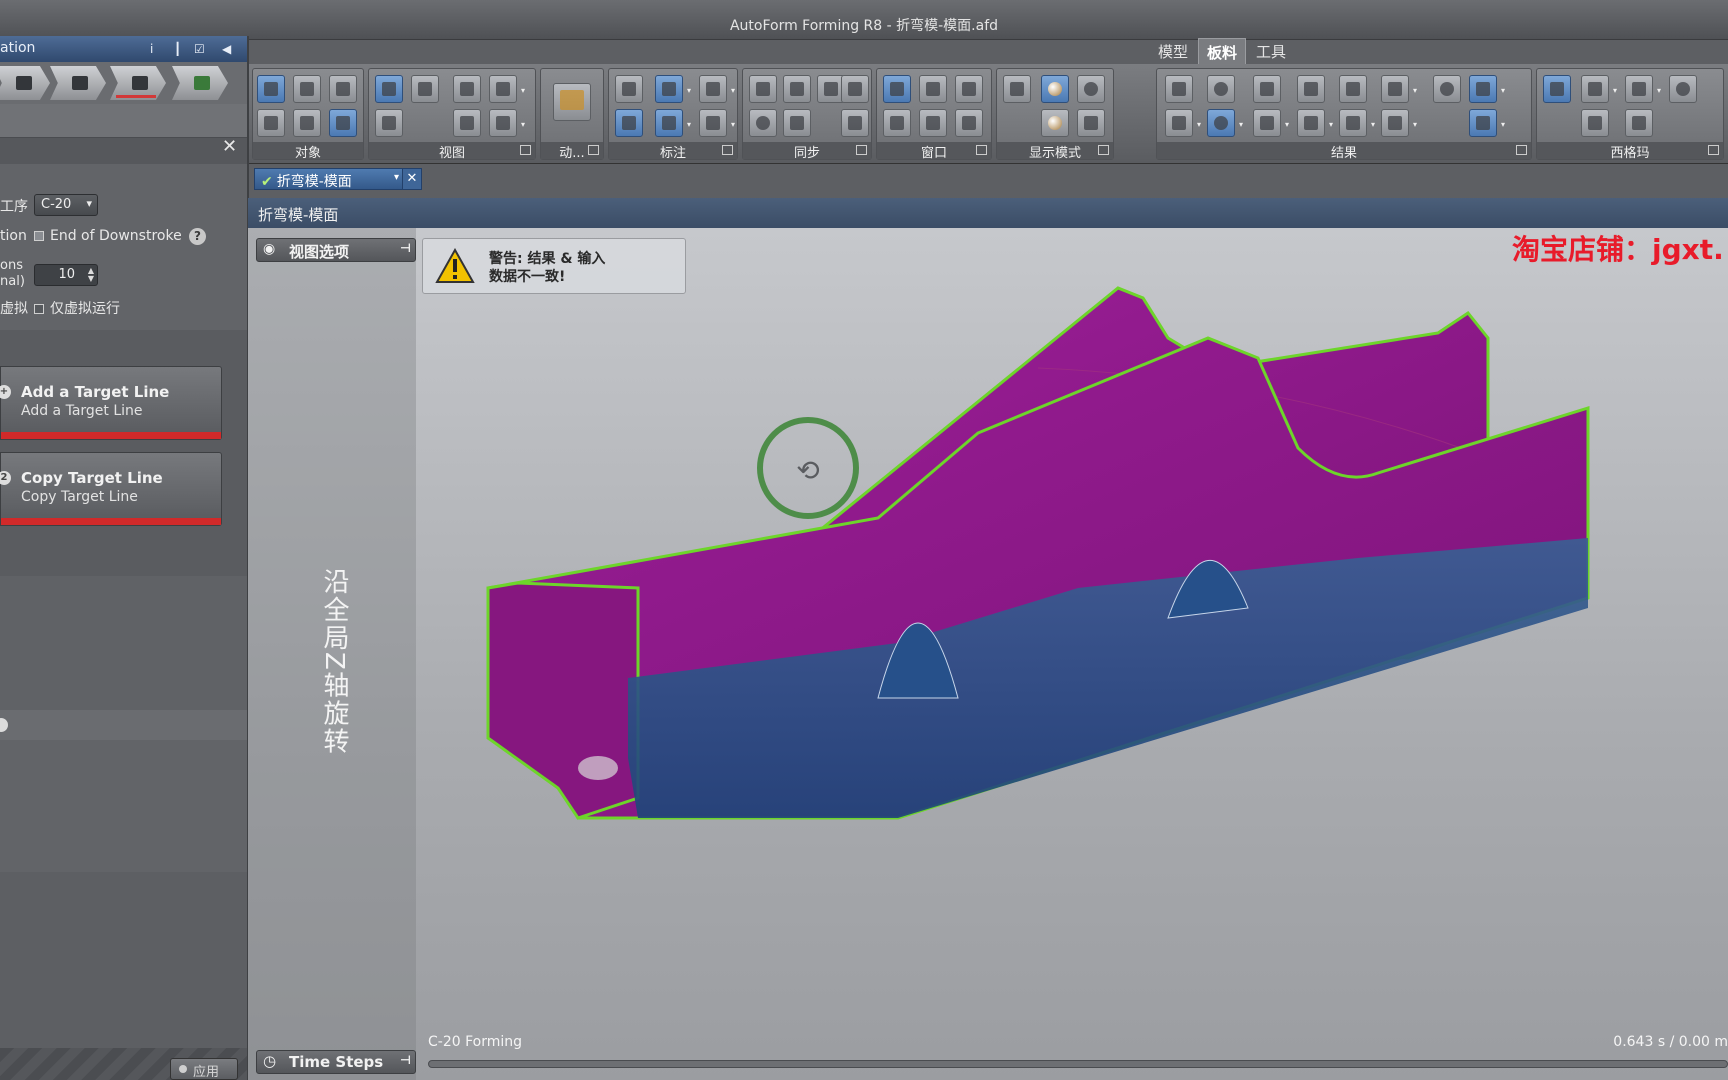  I want to click on ribbon-group-view: ▾ ▾ 视图, so click(452, 114).